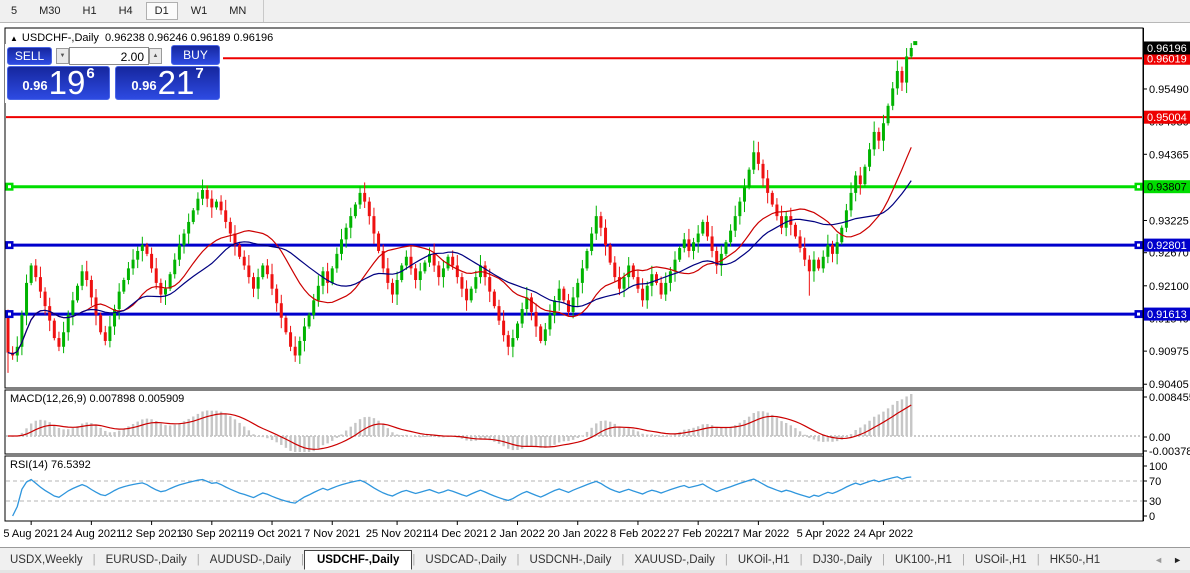 The height and width of the screenshot is (573, 1190). Describe the element at coordinates (264, 11) in the screenshot. I see `toolbar-separator` at that location.